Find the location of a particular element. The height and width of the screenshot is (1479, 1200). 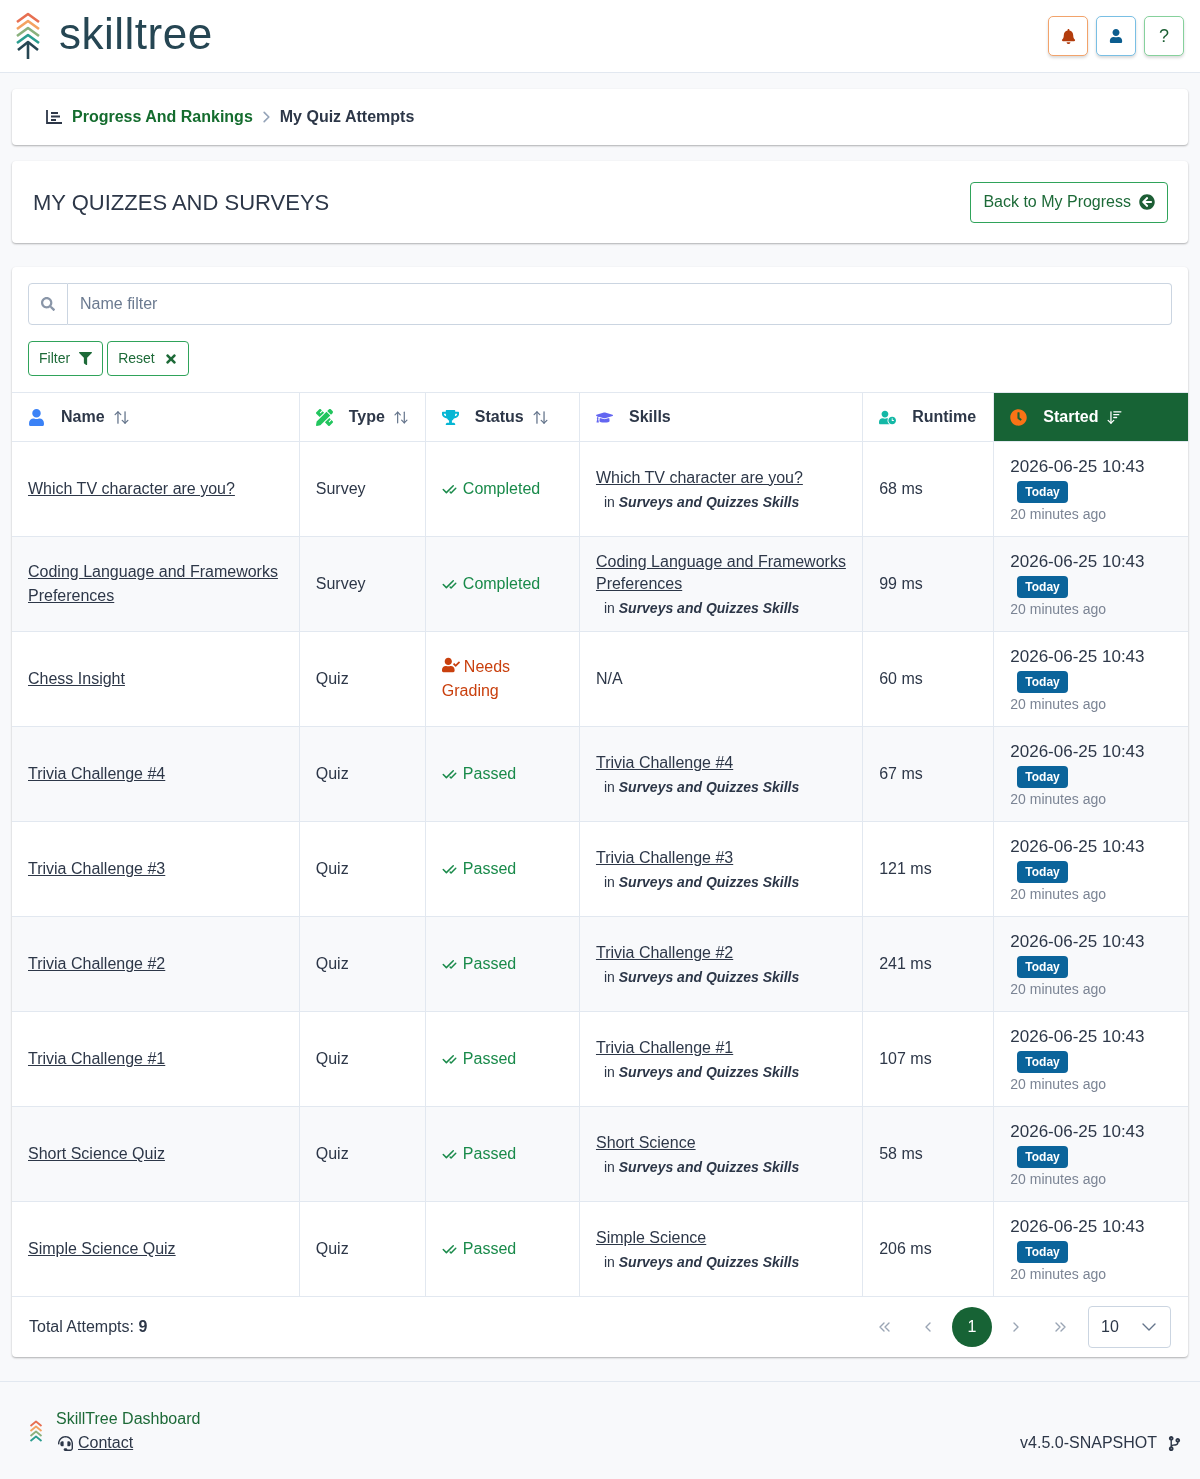

clock-icon is located at coordinates (1019, 417).